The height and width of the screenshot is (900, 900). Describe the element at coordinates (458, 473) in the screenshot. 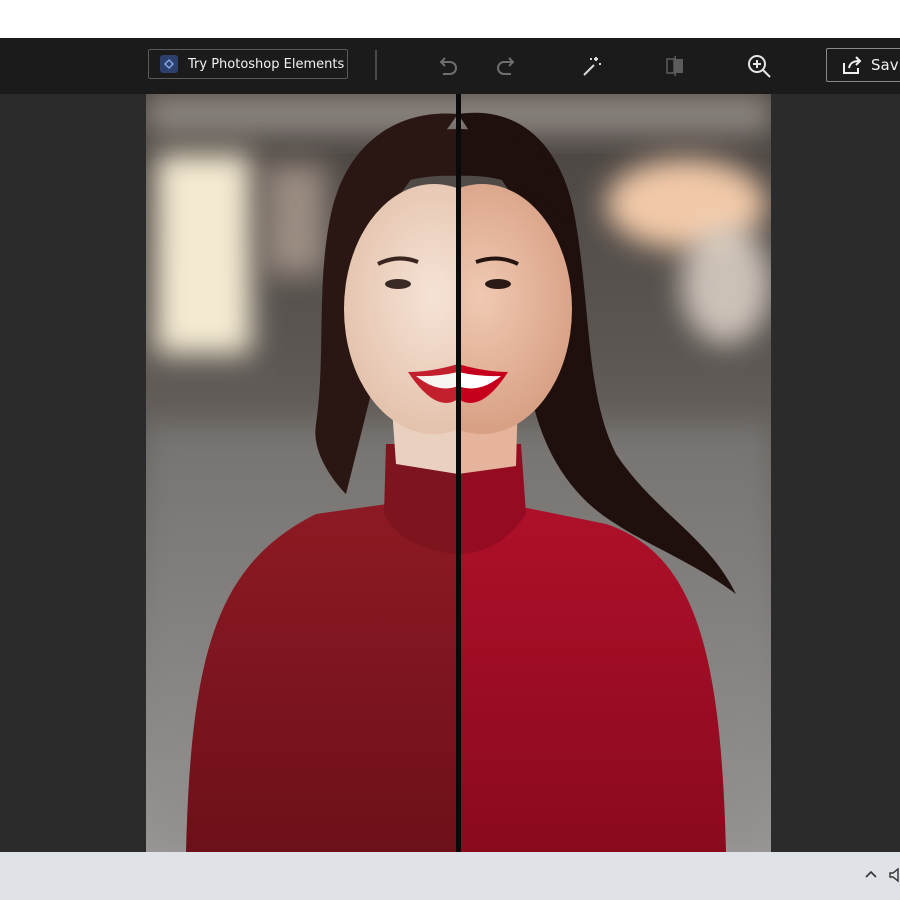

I see `compare-split-divider` at that location.